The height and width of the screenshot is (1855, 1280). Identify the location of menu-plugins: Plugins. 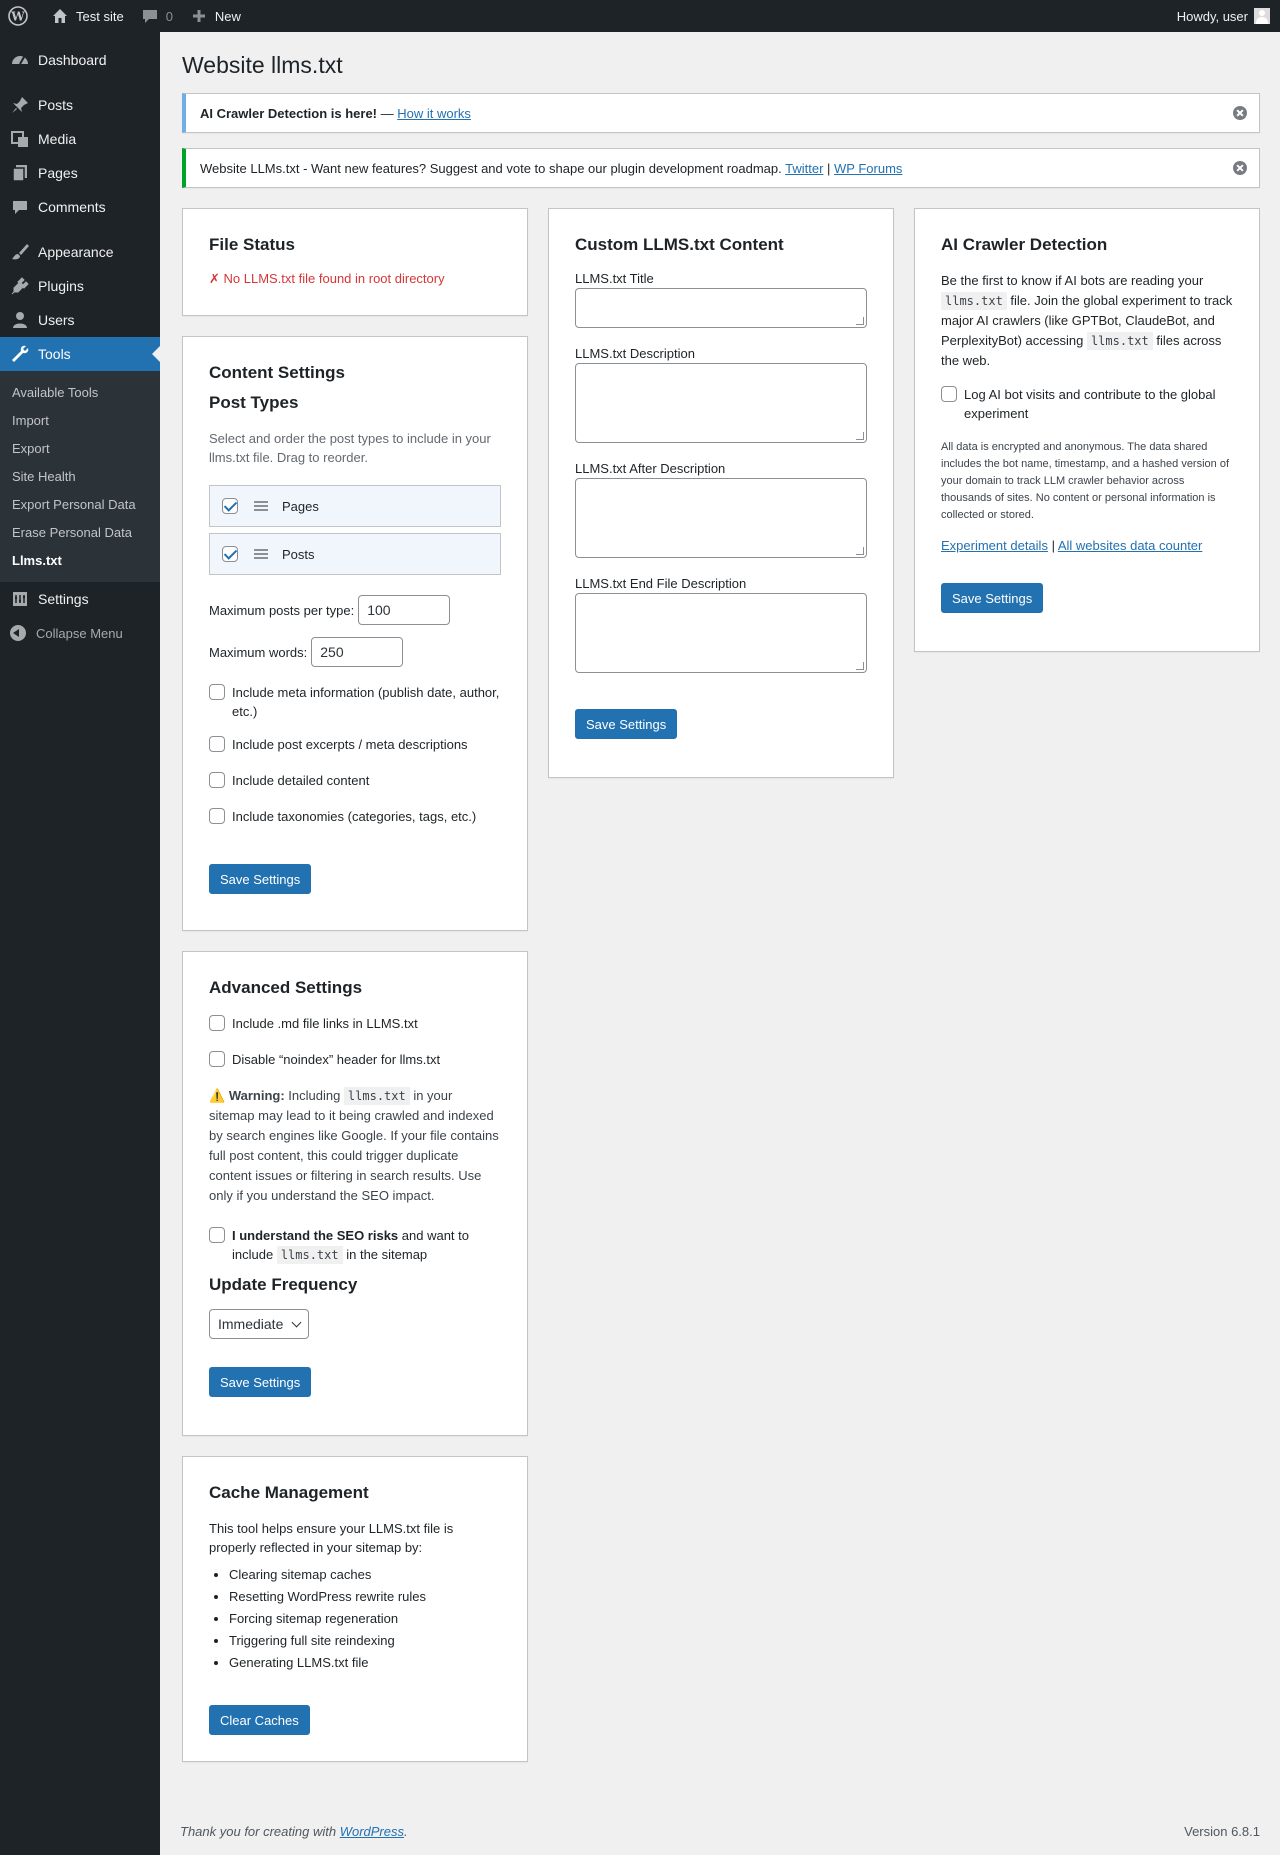
(80, 286).